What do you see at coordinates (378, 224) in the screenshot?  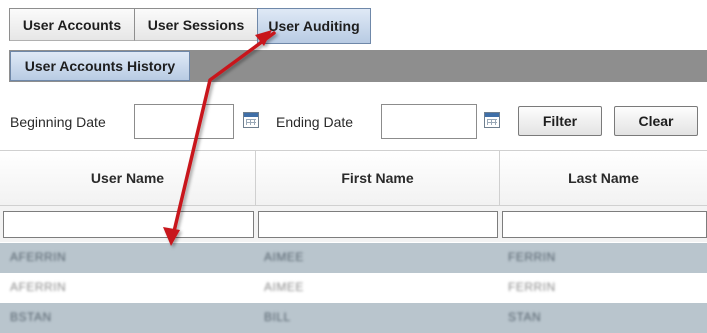 I see `first-name-filter-input` at bounding box center [378, 224].